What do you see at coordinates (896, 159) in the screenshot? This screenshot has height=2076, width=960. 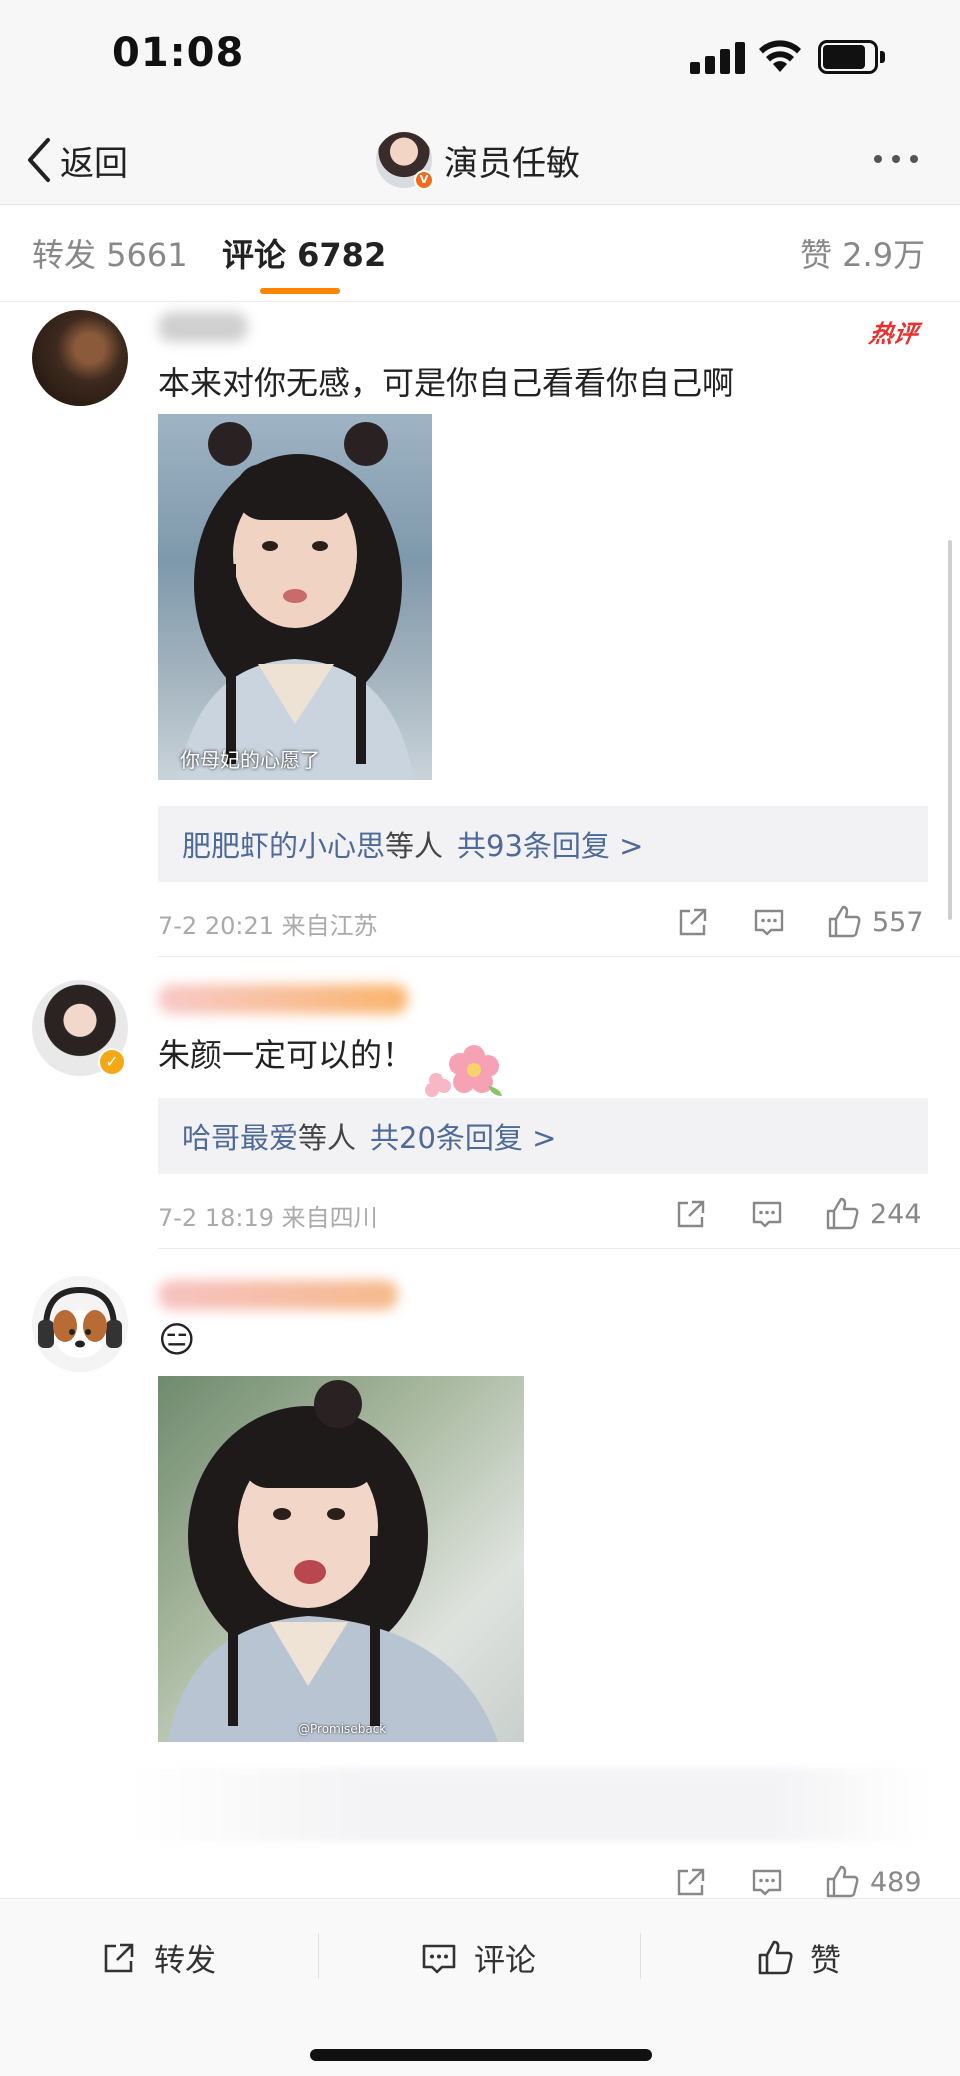 I see `more-options-icon` at bounding box center [896, 159].